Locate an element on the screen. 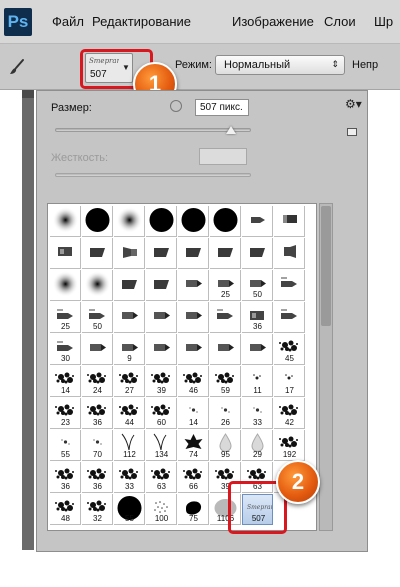 The width and height of the screenshot is (400, 587). brush-preset-splatter: 48 is located at coordinates (65, 509).